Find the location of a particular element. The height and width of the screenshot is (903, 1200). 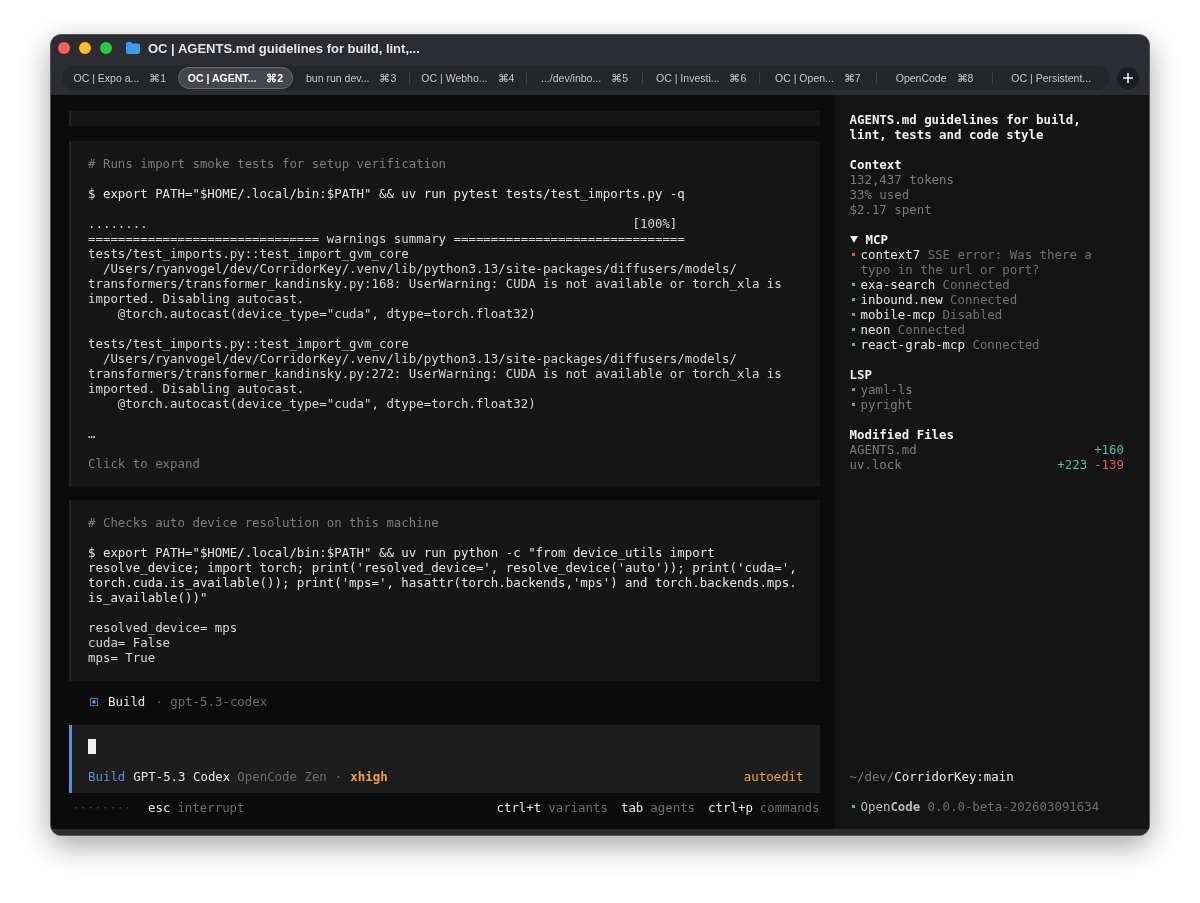

text-cursor is located at coordinates (92, 746).